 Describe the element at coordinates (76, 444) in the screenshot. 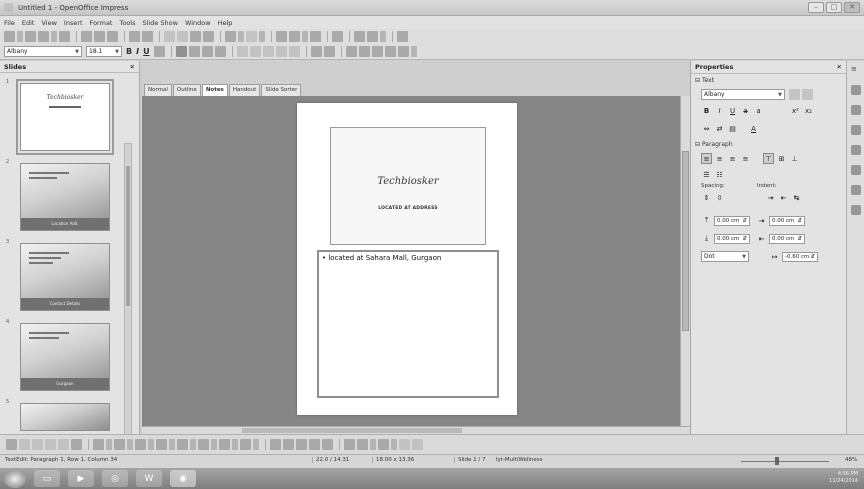

I see `text-icon` at that location.